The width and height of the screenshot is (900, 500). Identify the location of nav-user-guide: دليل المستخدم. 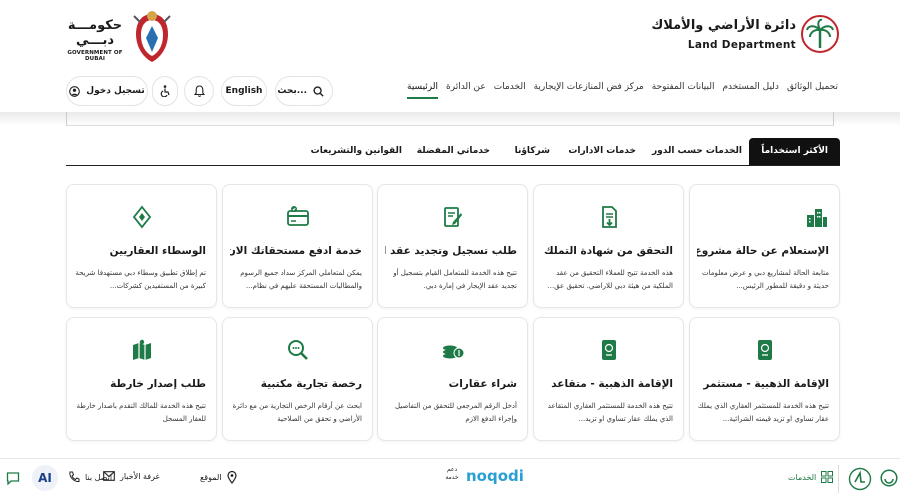
(750, 90).